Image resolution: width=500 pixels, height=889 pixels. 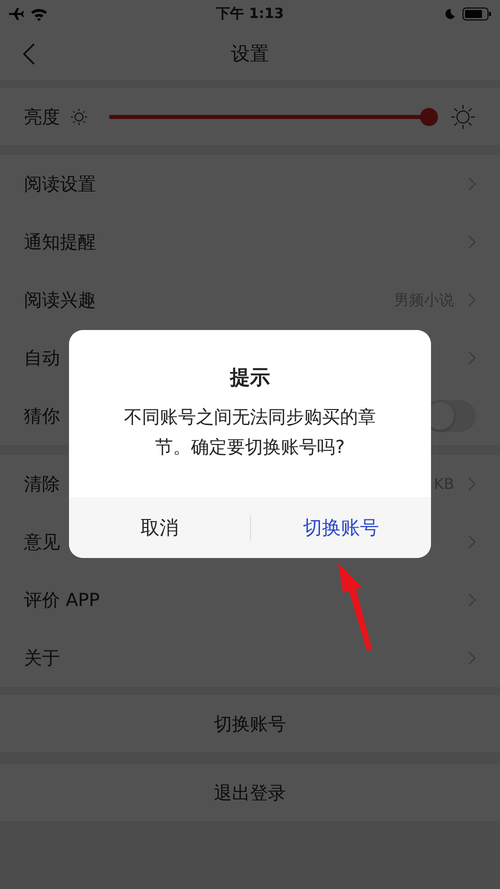 I want to click on sun-large-icon, so click(x=463, y=117).